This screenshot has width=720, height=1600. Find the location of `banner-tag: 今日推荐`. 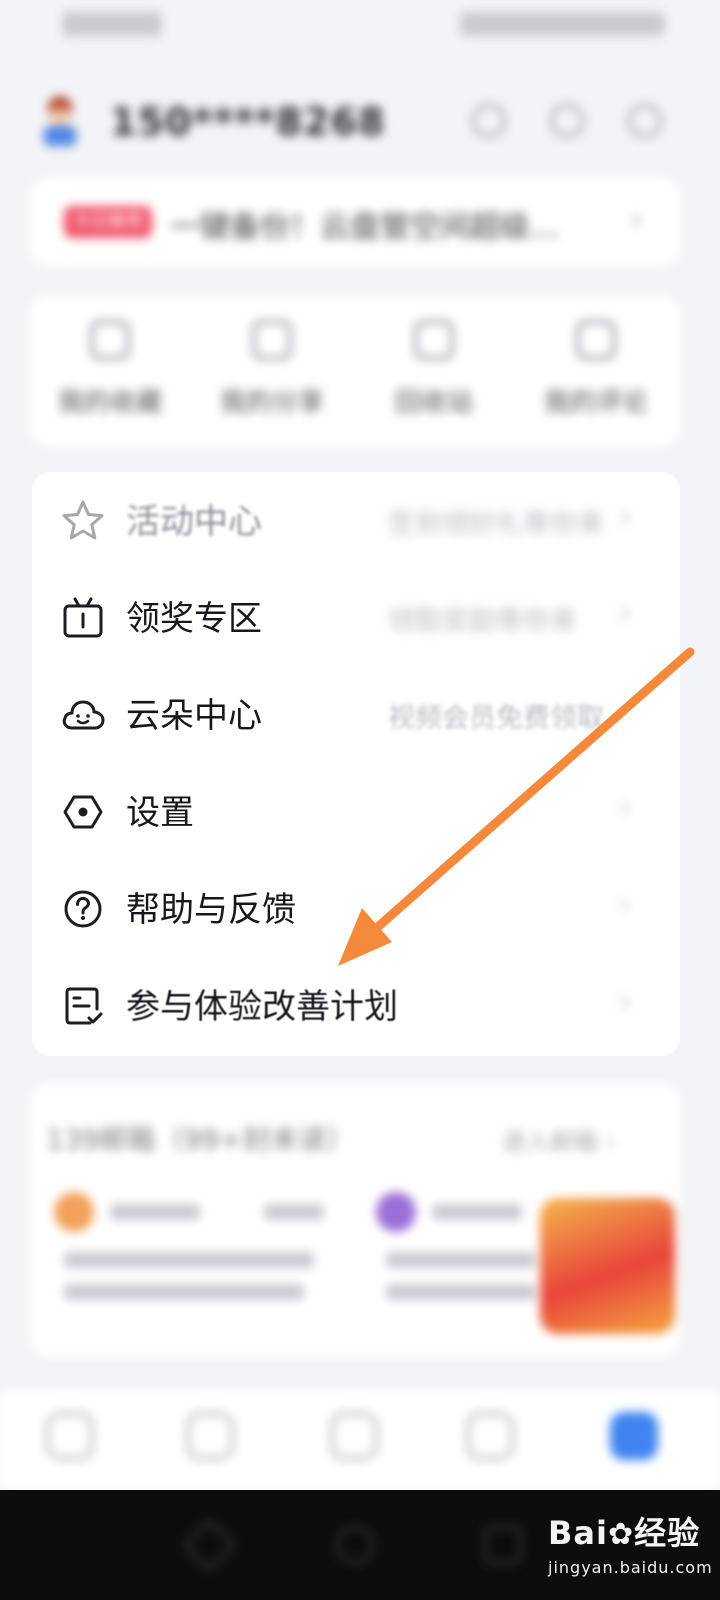

banner-tag: 今日推荐 is located at coordinates (108, 222).